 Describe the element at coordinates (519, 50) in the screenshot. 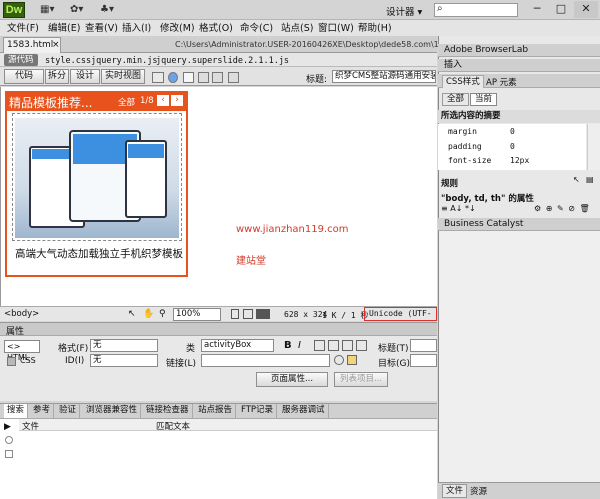

I see `browserlab-panel-header: Adobe BrowserLab` at that location.